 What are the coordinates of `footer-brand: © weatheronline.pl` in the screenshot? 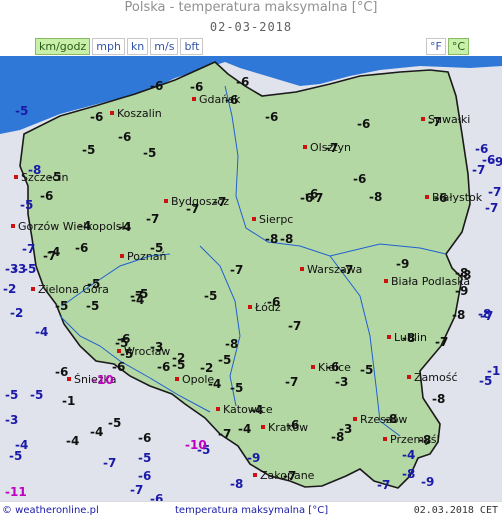 It's located at (50, 510).